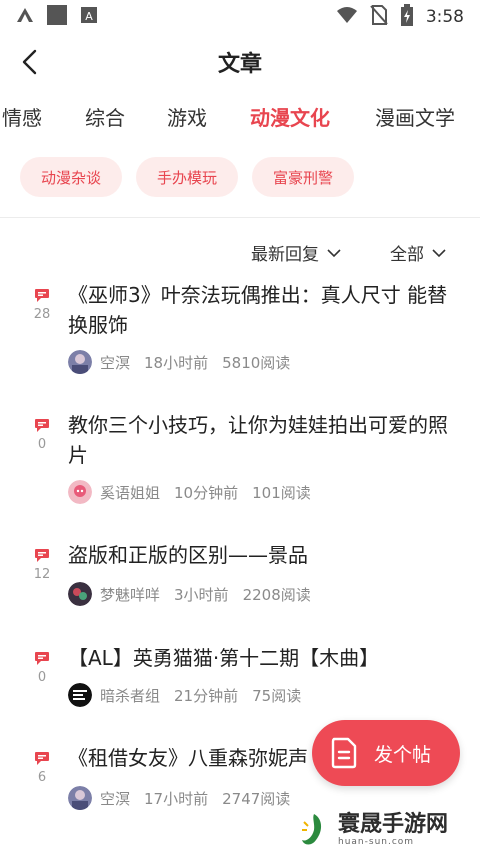  Describe the element at coordinates (176, 798) in the screenshot. I see `post-time: 17小时前` at that location.